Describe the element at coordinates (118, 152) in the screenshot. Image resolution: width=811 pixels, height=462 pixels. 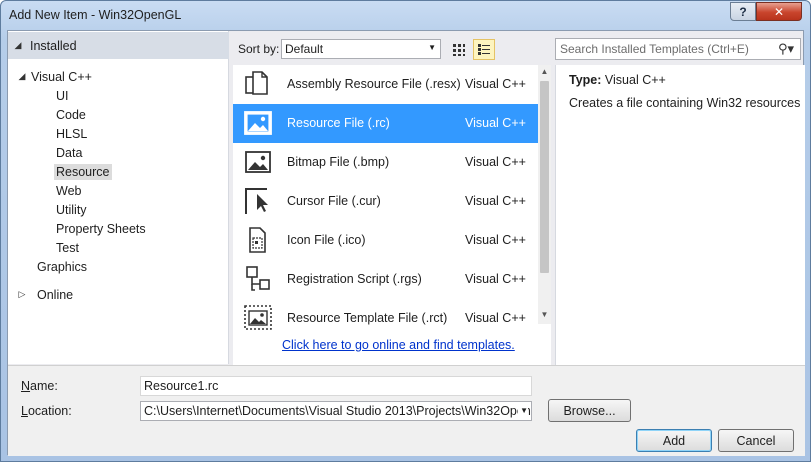
I see `tree-node-data: Data` at that location.